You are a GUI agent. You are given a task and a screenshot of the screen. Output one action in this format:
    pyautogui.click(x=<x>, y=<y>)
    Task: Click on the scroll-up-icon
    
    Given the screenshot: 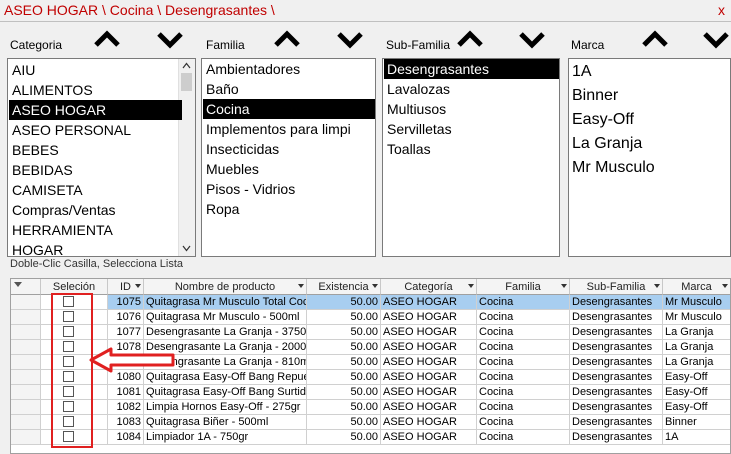 What is the action you would take?
    pyautogui.click(x=186, y=65)
    